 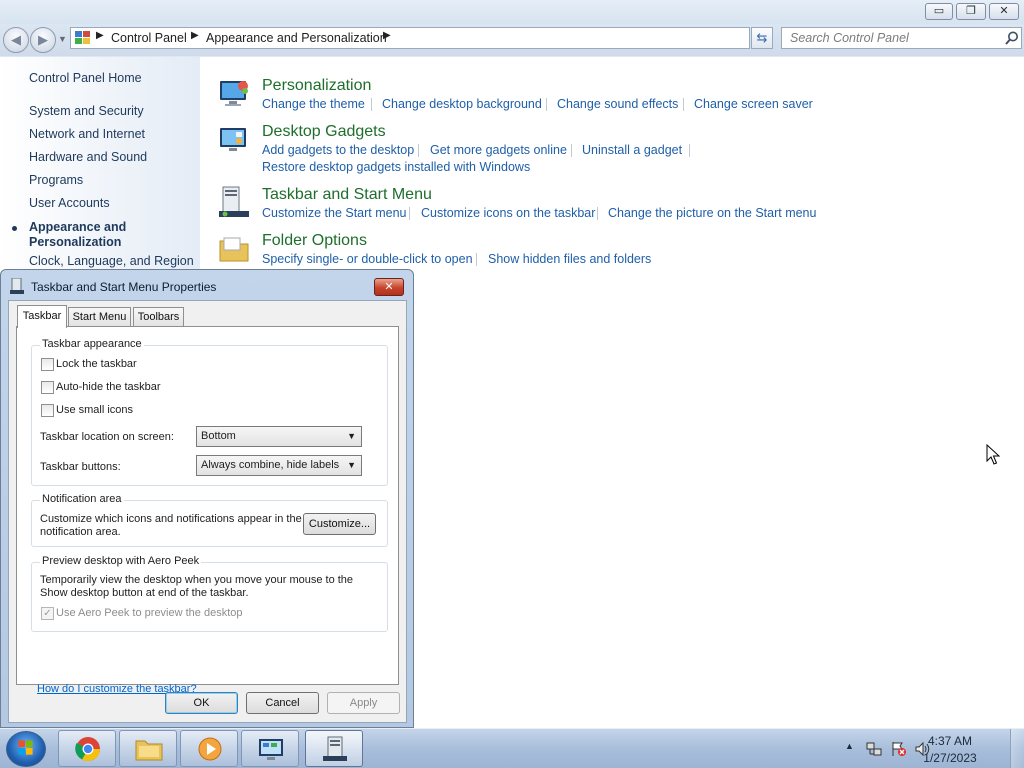 What do you see at coordinates (282, 703) in the screenshot?
I see `cancel-button: Cancel` at bounding box center [282, 703].